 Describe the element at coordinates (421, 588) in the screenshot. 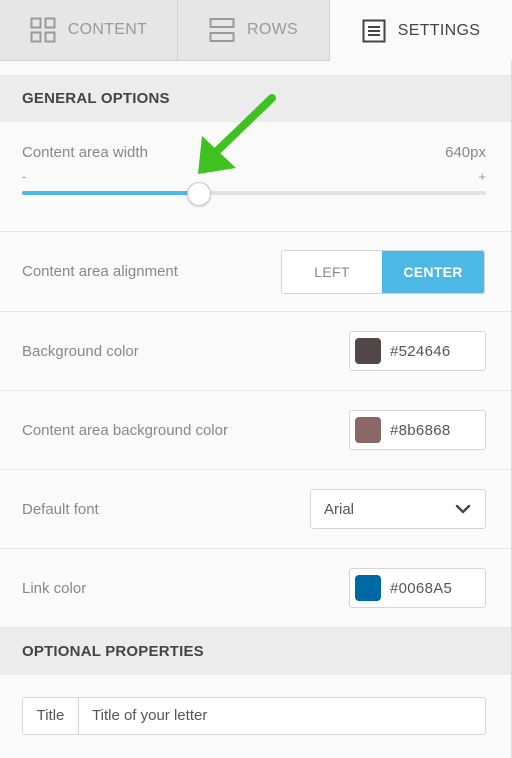

I see `link-color-value: #0068A5` at that location.